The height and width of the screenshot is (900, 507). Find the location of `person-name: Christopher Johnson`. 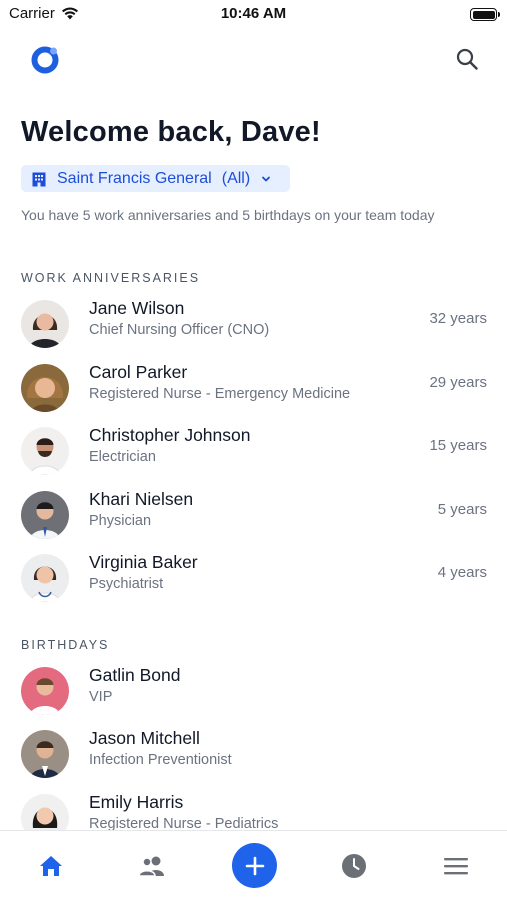

person-name: Christopher Johnson is located at coordinates (170, 435).